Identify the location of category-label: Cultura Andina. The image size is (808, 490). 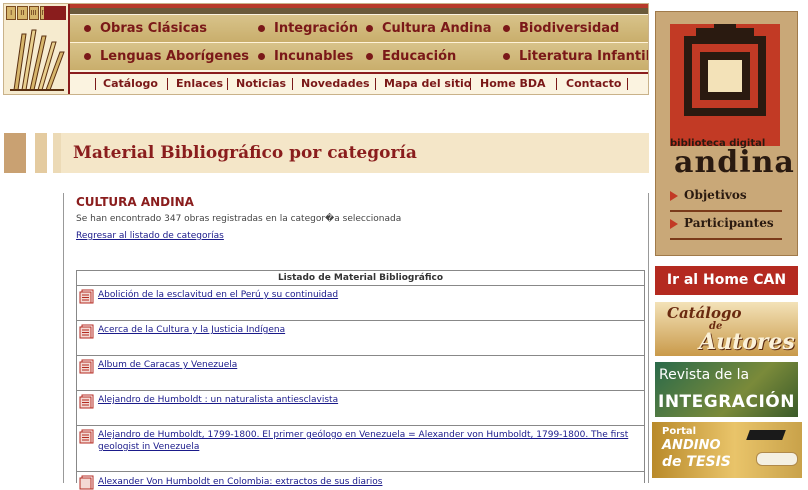
(437, 28).